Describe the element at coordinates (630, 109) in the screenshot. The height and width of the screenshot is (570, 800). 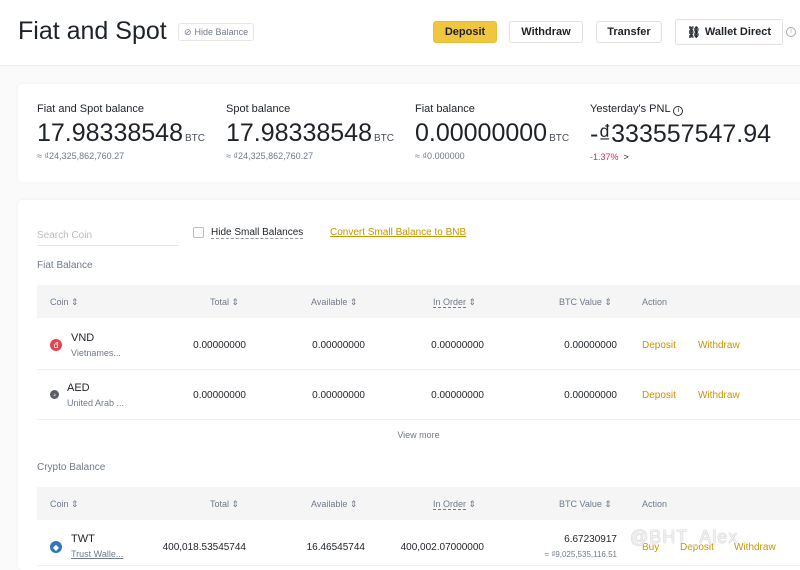
I see `pnl-label: Yesterday's PNL` at that location.